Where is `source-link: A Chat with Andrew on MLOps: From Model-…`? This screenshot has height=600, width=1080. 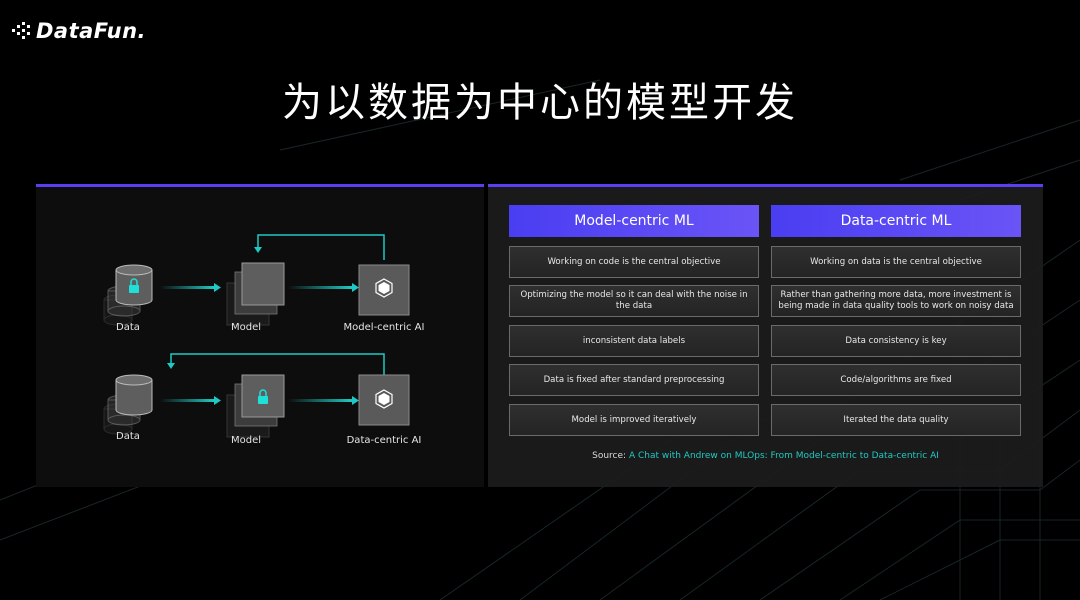 source-link: A Chat with Andrew on MLOps: From Model-… is located at coordinates (784, 456).